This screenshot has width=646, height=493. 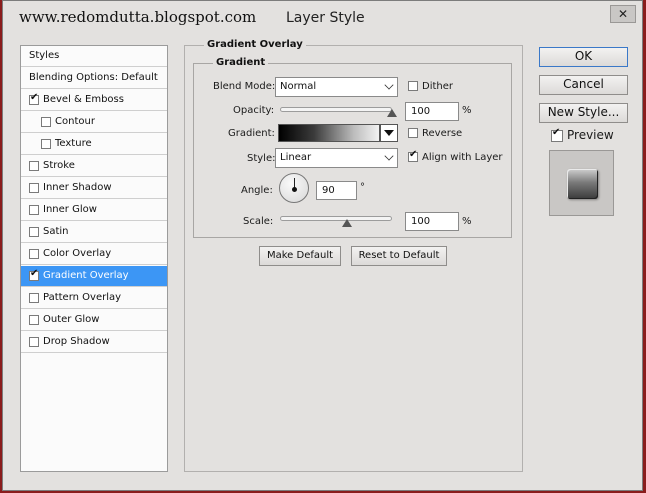 I want to click on angle-center-dot, so click(x=294, y=189).